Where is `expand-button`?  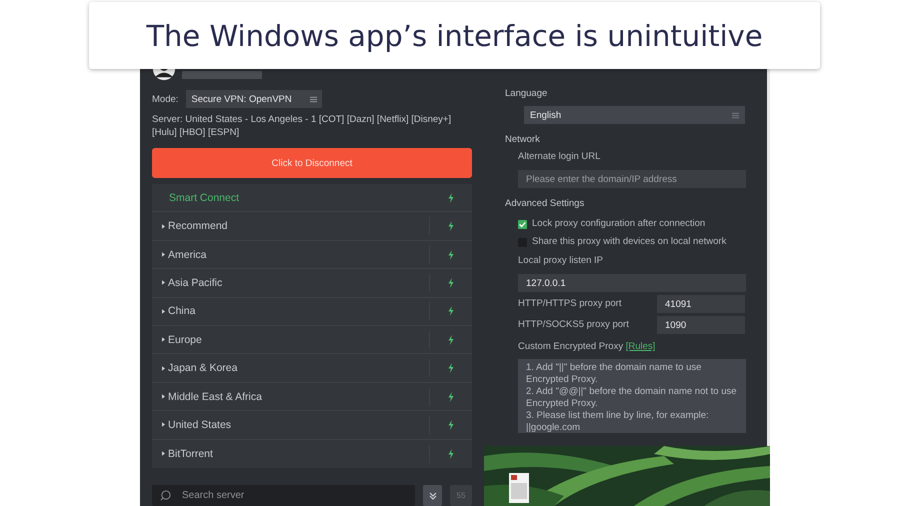 expand-button is located at coordinates (432, 495).